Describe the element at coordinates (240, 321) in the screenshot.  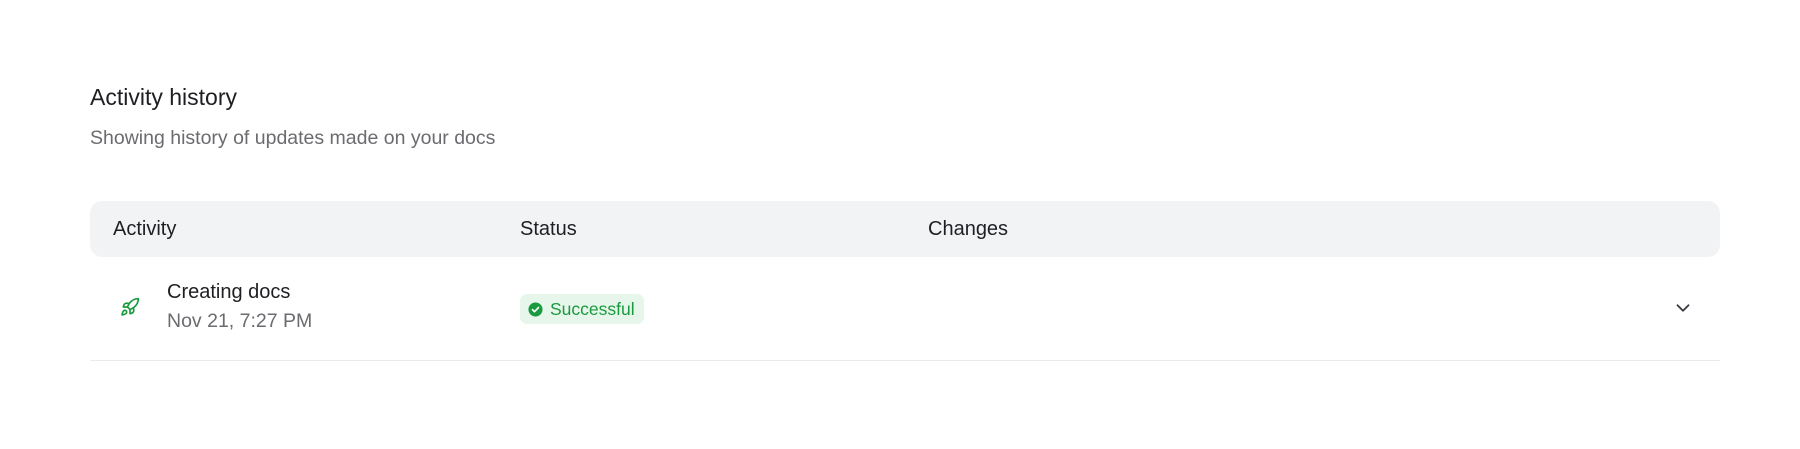
I see `activity-timestamp: Nov 21, 7:27 PM` at that location.